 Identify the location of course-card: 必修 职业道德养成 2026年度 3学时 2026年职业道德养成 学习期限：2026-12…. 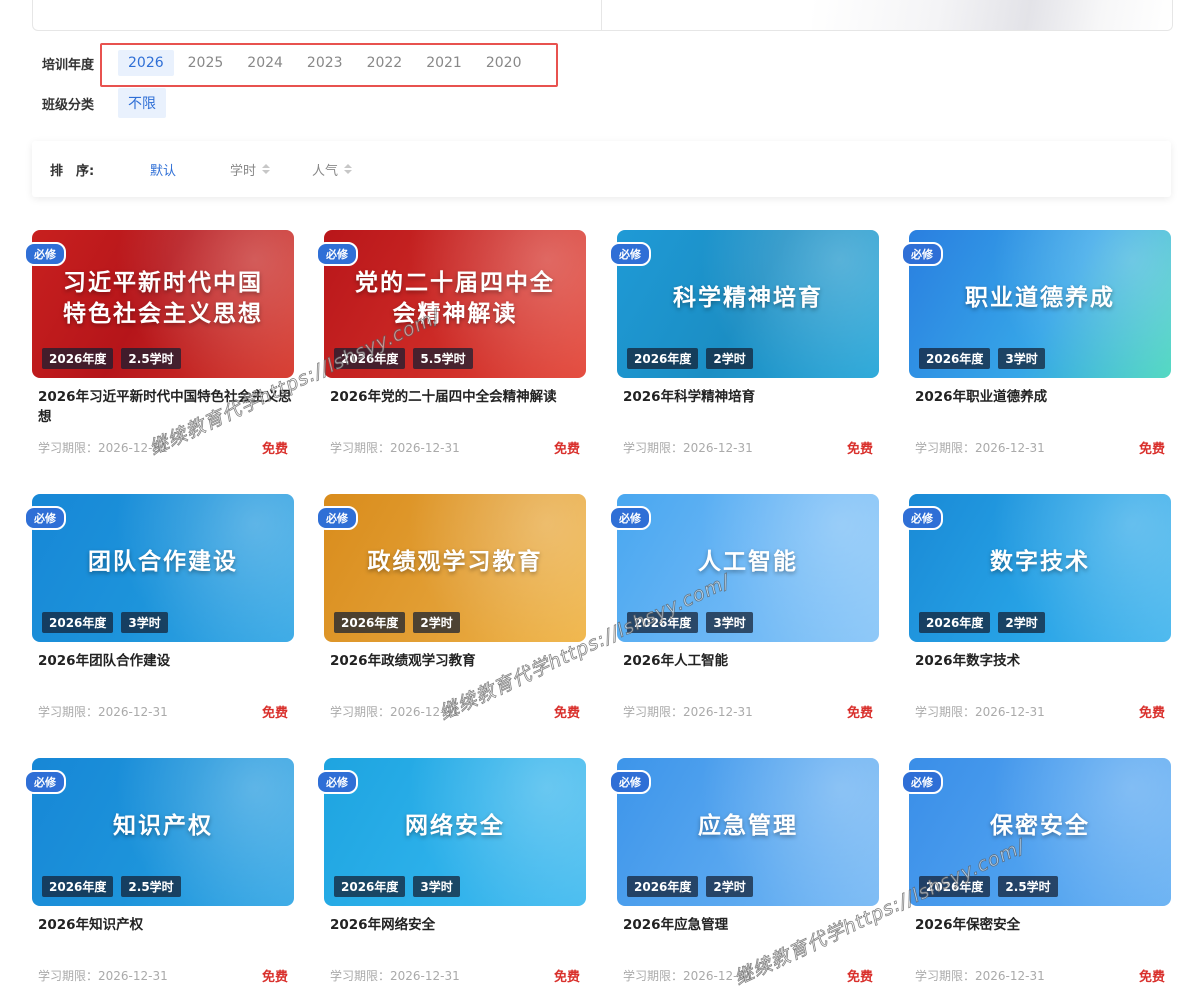
(1036, 348).